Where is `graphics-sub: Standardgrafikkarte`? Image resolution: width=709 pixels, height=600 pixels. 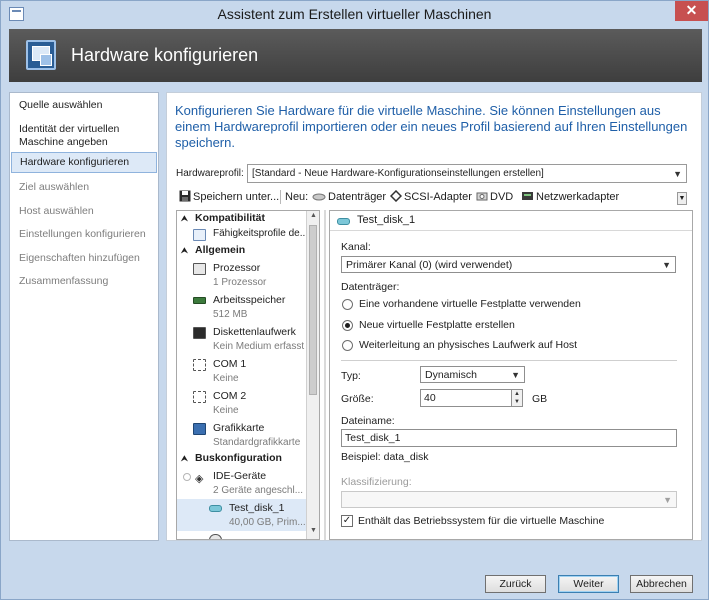
graphics-sub: Standardgrafikkarte is located at coordinates (257, 442).